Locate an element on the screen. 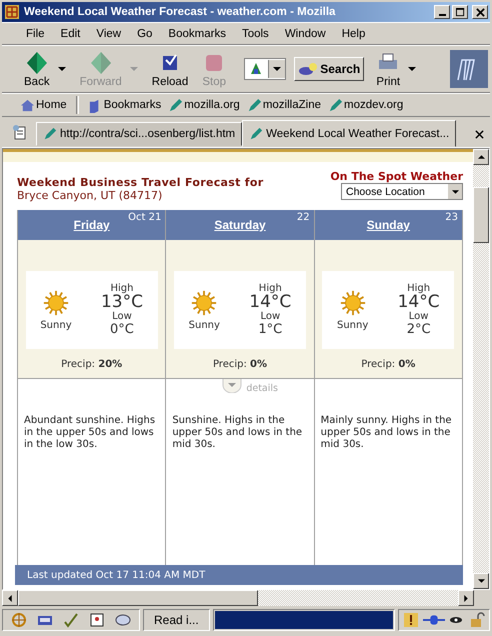  padlock-icon is located at coordinates (477, 620).